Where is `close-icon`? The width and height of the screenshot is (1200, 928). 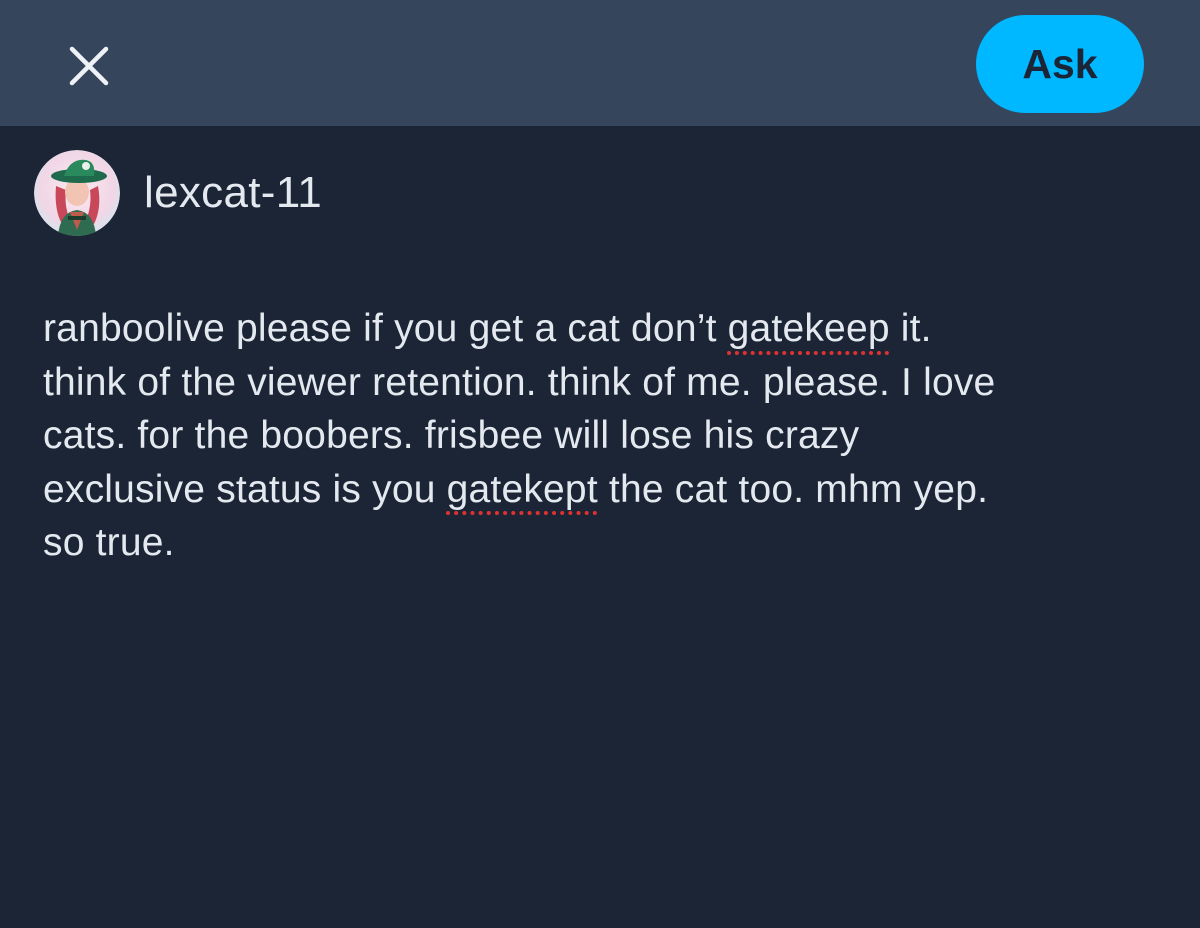
close-icon is located at coordinates (89, 66).